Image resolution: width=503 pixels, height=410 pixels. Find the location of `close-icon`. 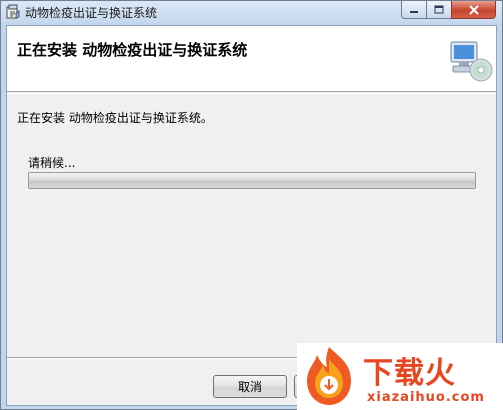

close-icon is located at coordinates (473, 9).